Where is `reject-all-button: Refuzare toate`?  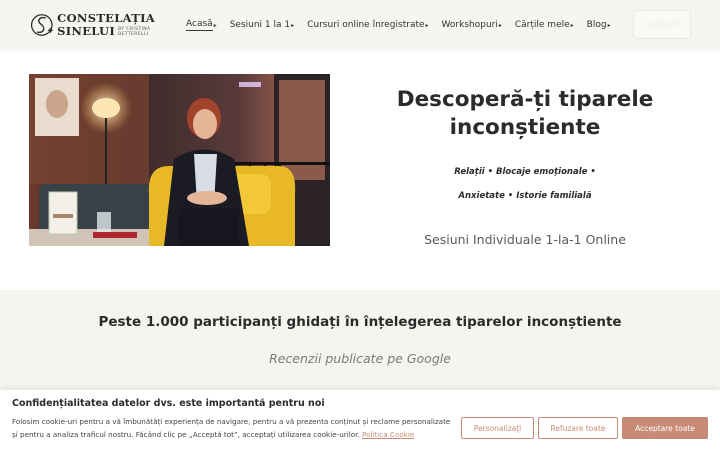
reject-all-button: Refuzare toate is located at coordinates (578, 428).